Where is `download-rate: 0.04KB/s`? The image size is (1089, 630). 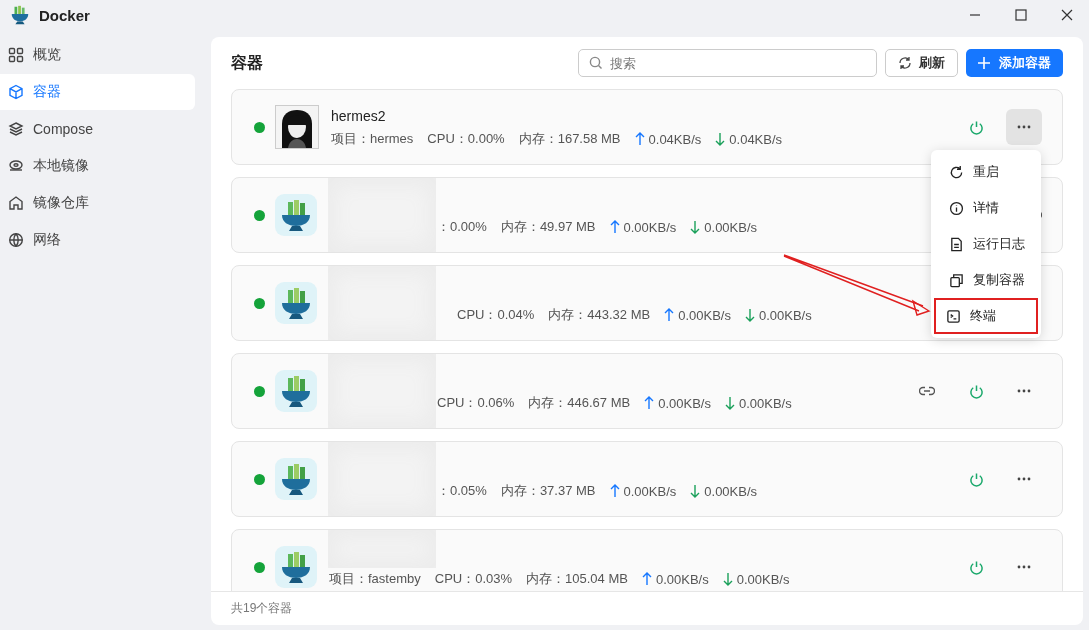 download-rate: 0.04KB/s is located at coordinates (756, 139).